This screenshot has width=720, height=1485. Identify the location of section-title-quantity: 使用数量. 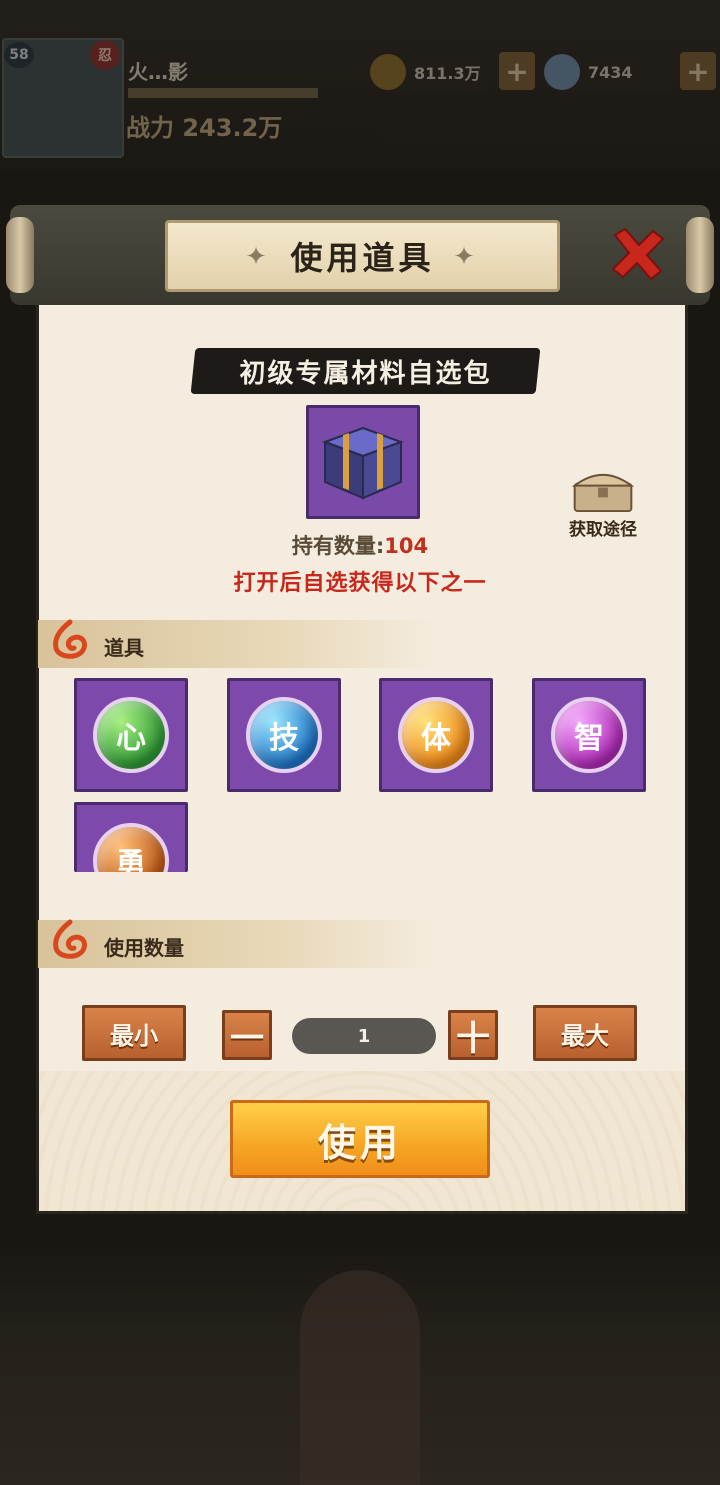
(144, 948).